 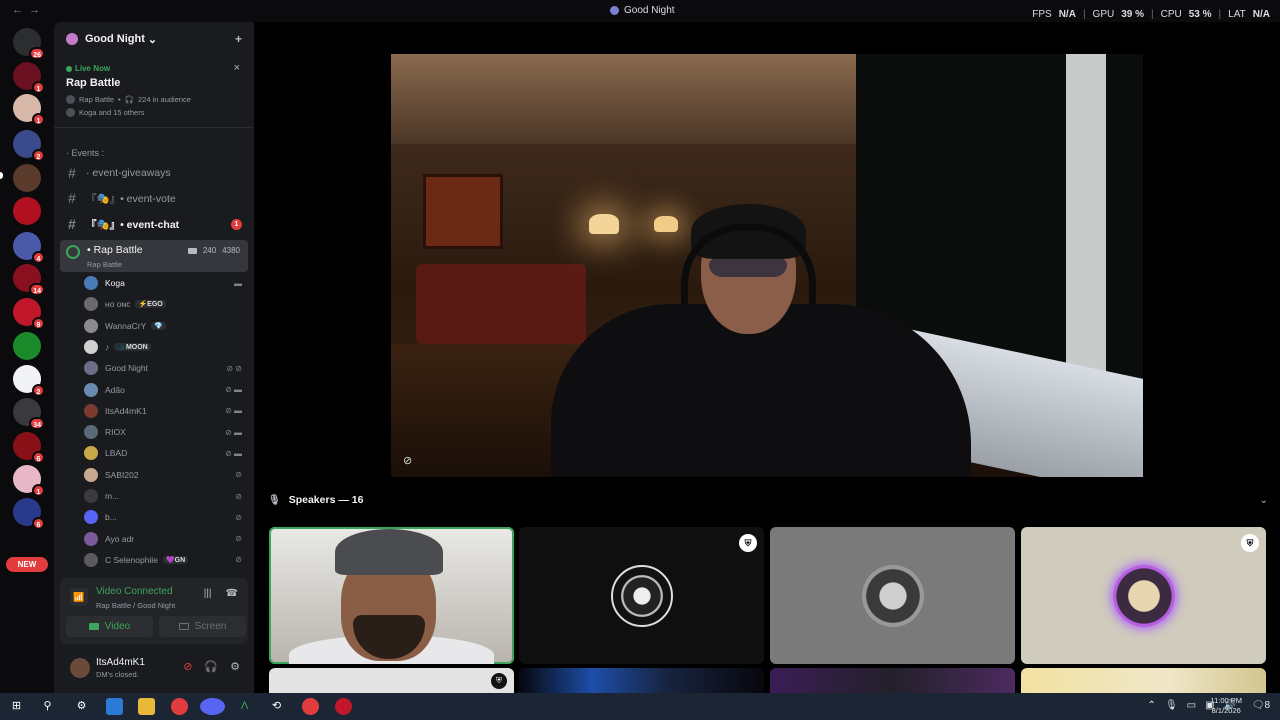 What do you see at coordinates (81, 706) in the screenshot?
I see `gear-icon: ⚙` at bounding box center [81, 706].